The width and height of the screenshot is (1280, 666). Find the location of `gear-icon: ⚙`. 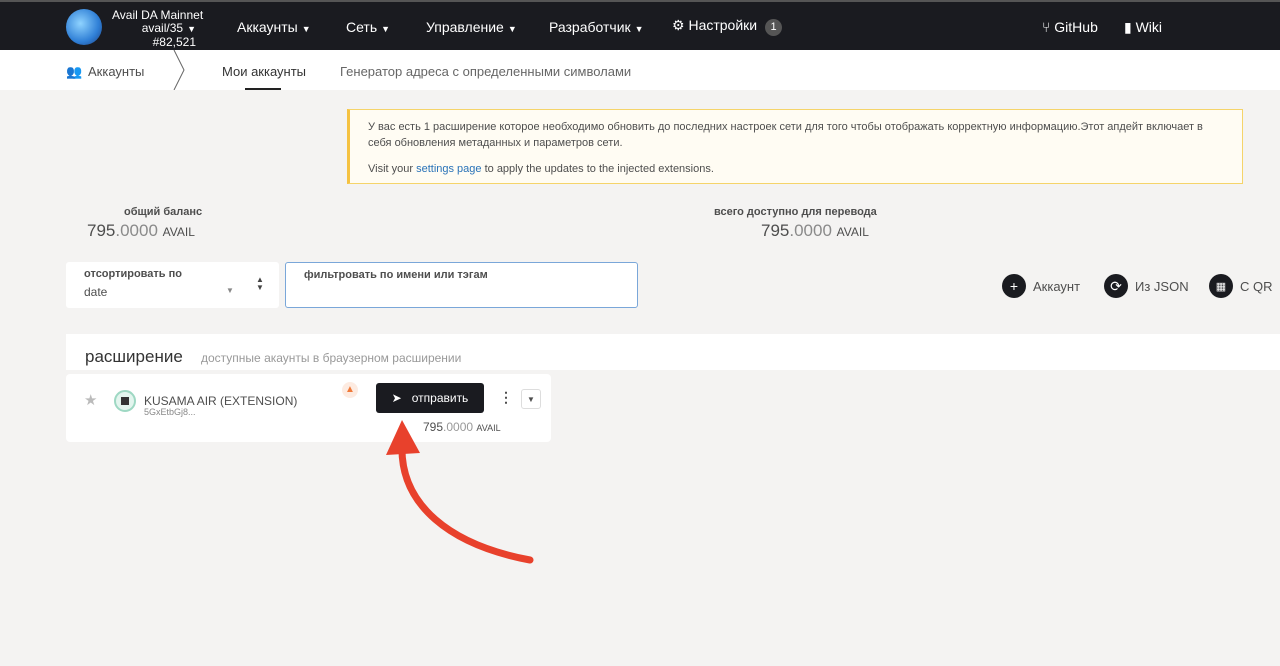

gear-icon: ⚙ is located at coordinates (680, 25).